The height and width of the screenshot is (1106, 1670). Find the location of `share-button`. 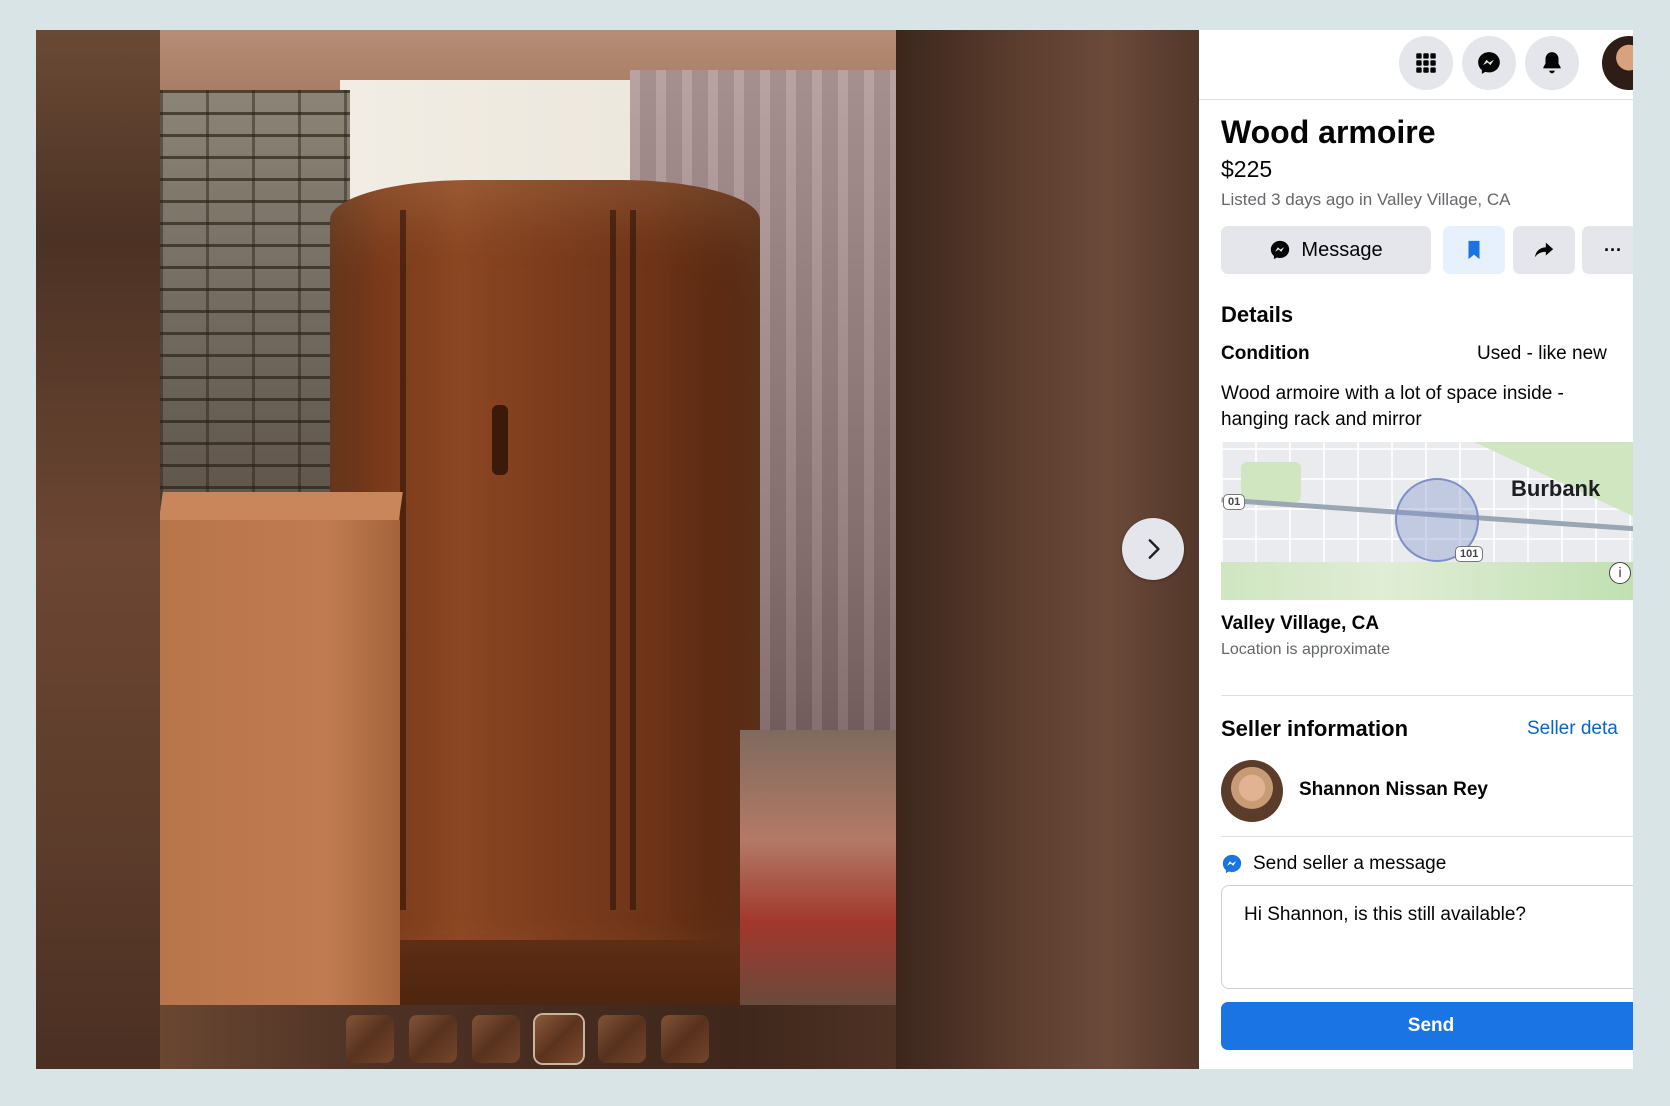

share-button is located at coordinates (1544, 250).